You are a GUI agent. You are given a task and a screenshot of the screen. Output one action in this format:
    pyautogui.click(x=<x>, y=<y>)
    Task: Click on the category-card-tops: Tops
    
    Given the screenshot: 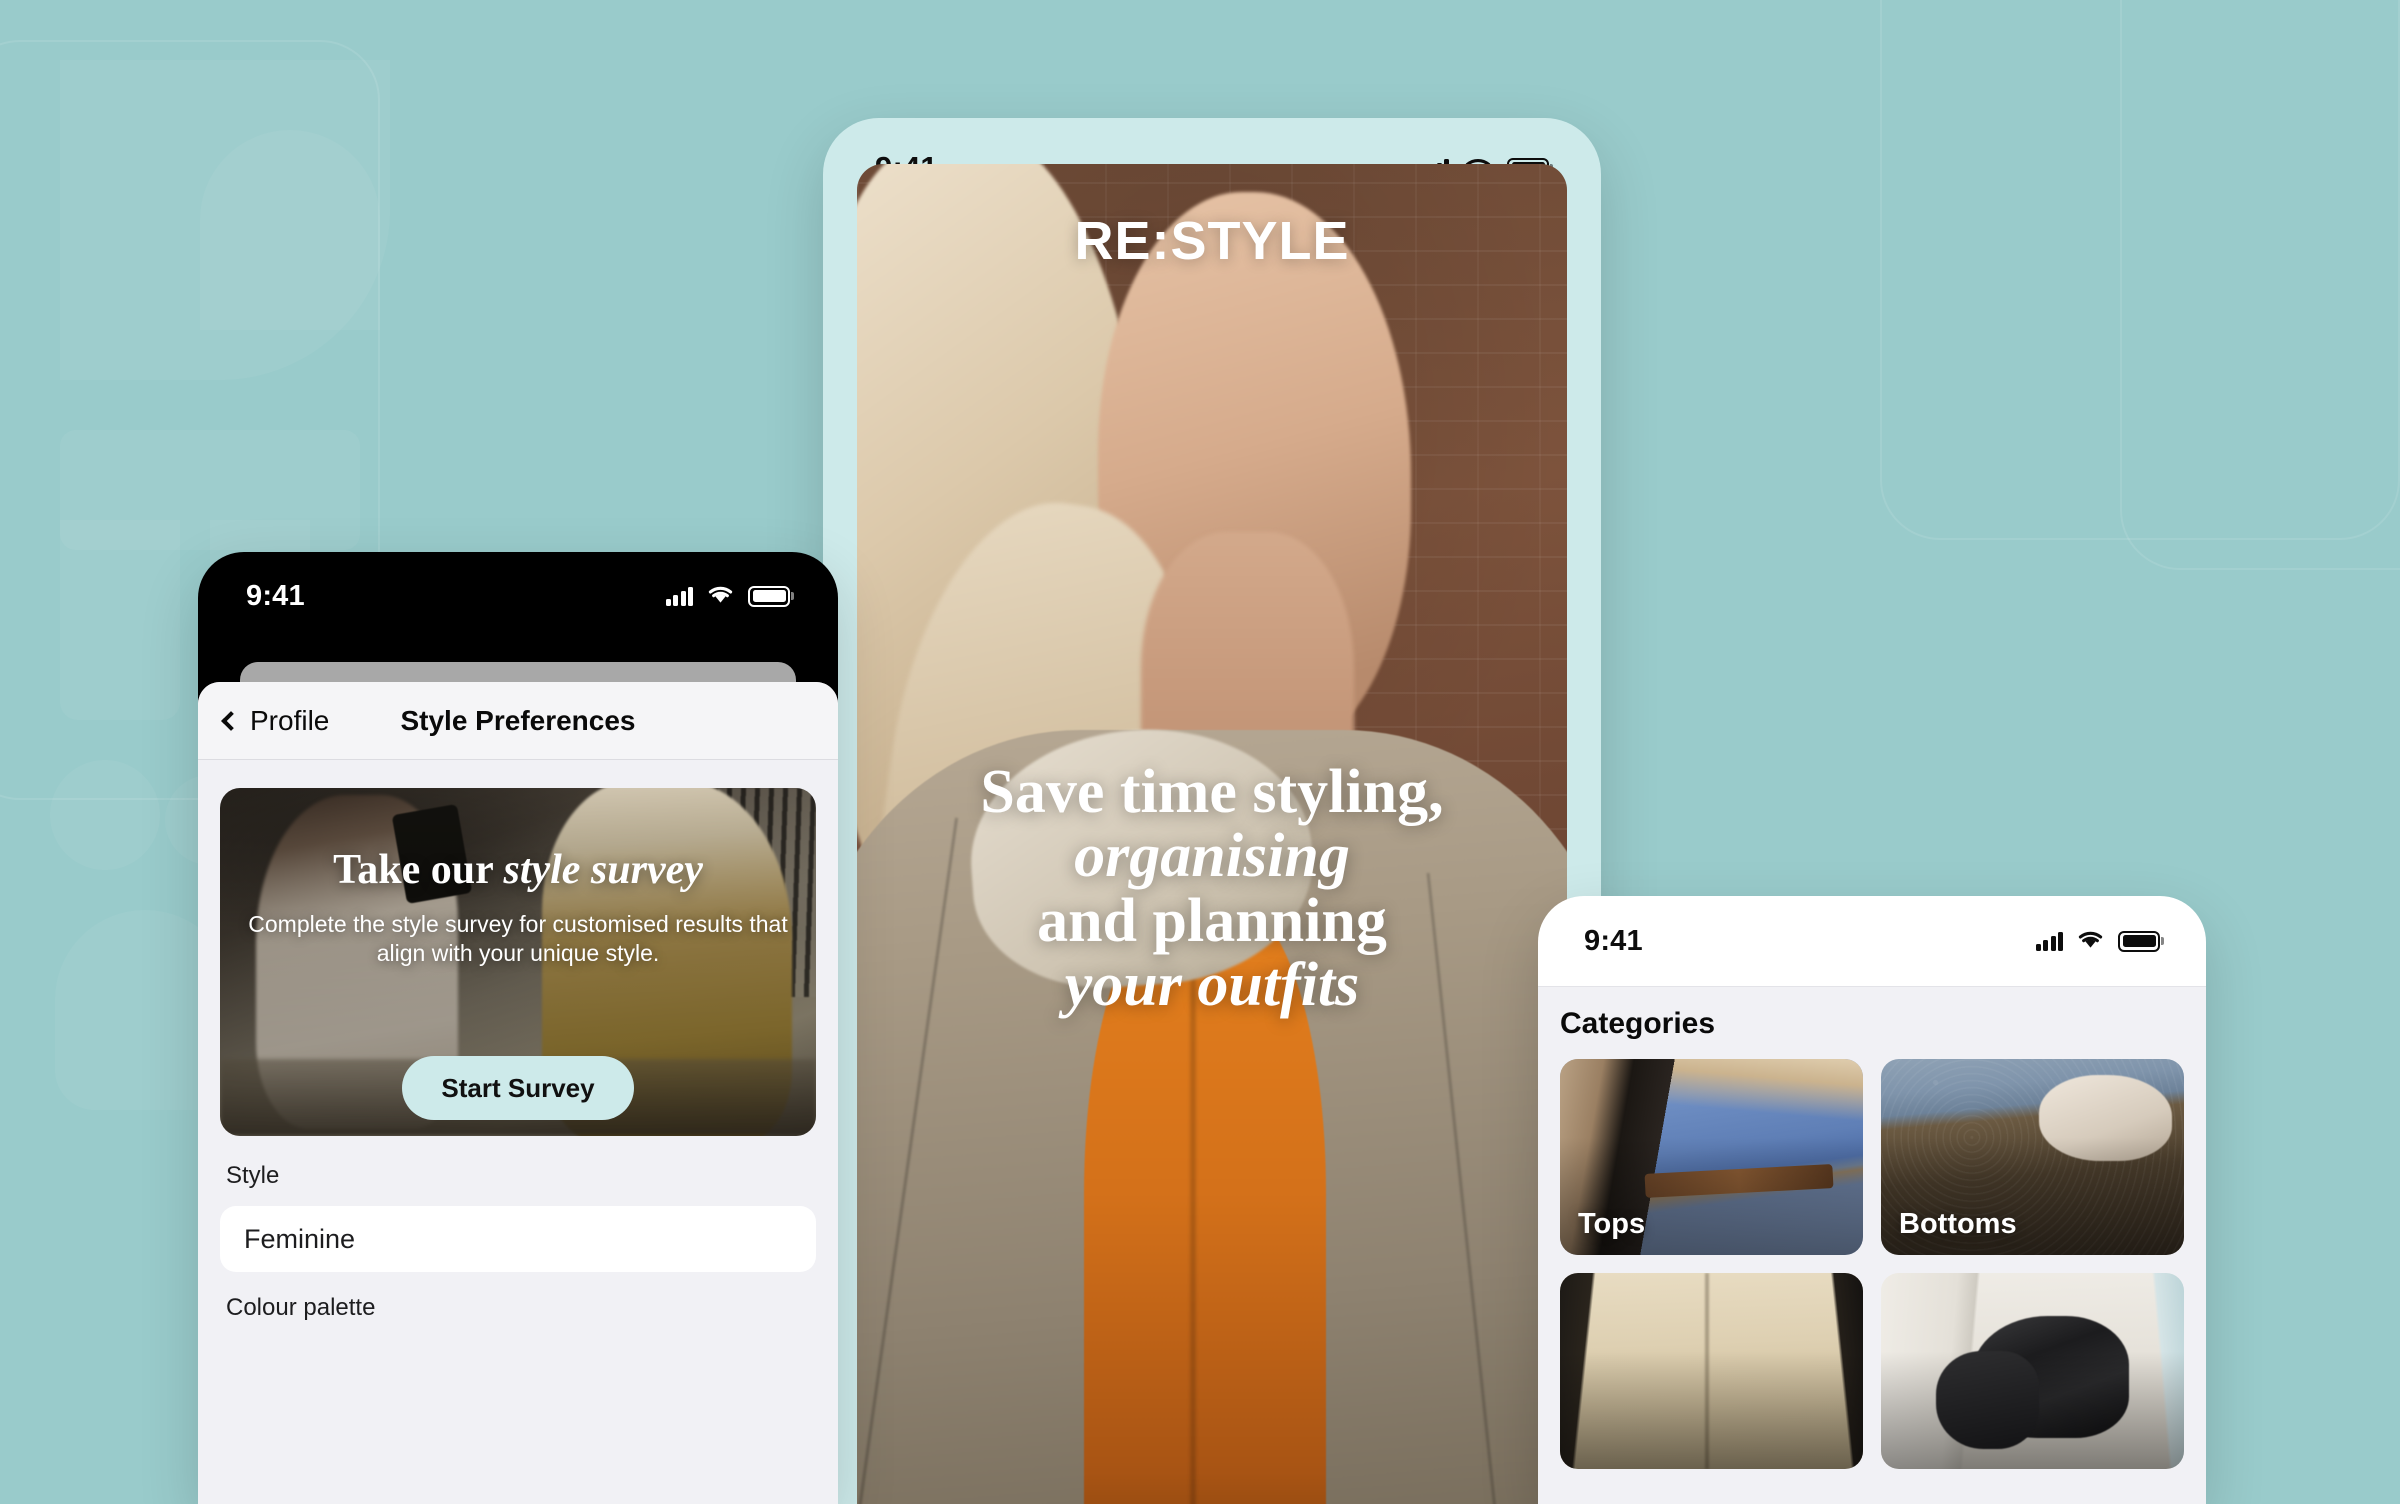 What is the action you would take?
    pyautogui.click(x=1711, y=1157)
    